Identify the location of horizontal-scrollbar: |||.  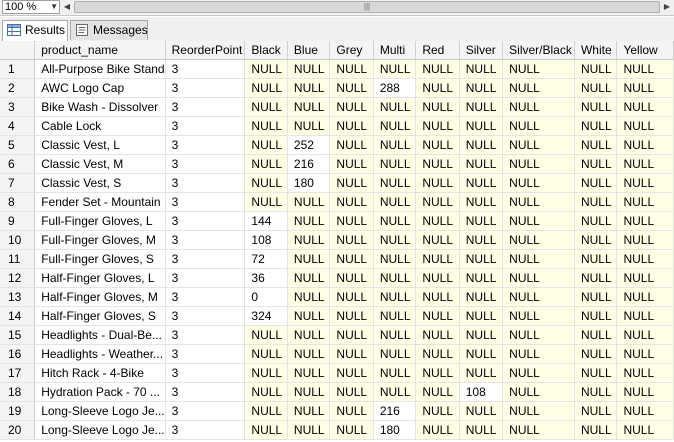
(367, 7).